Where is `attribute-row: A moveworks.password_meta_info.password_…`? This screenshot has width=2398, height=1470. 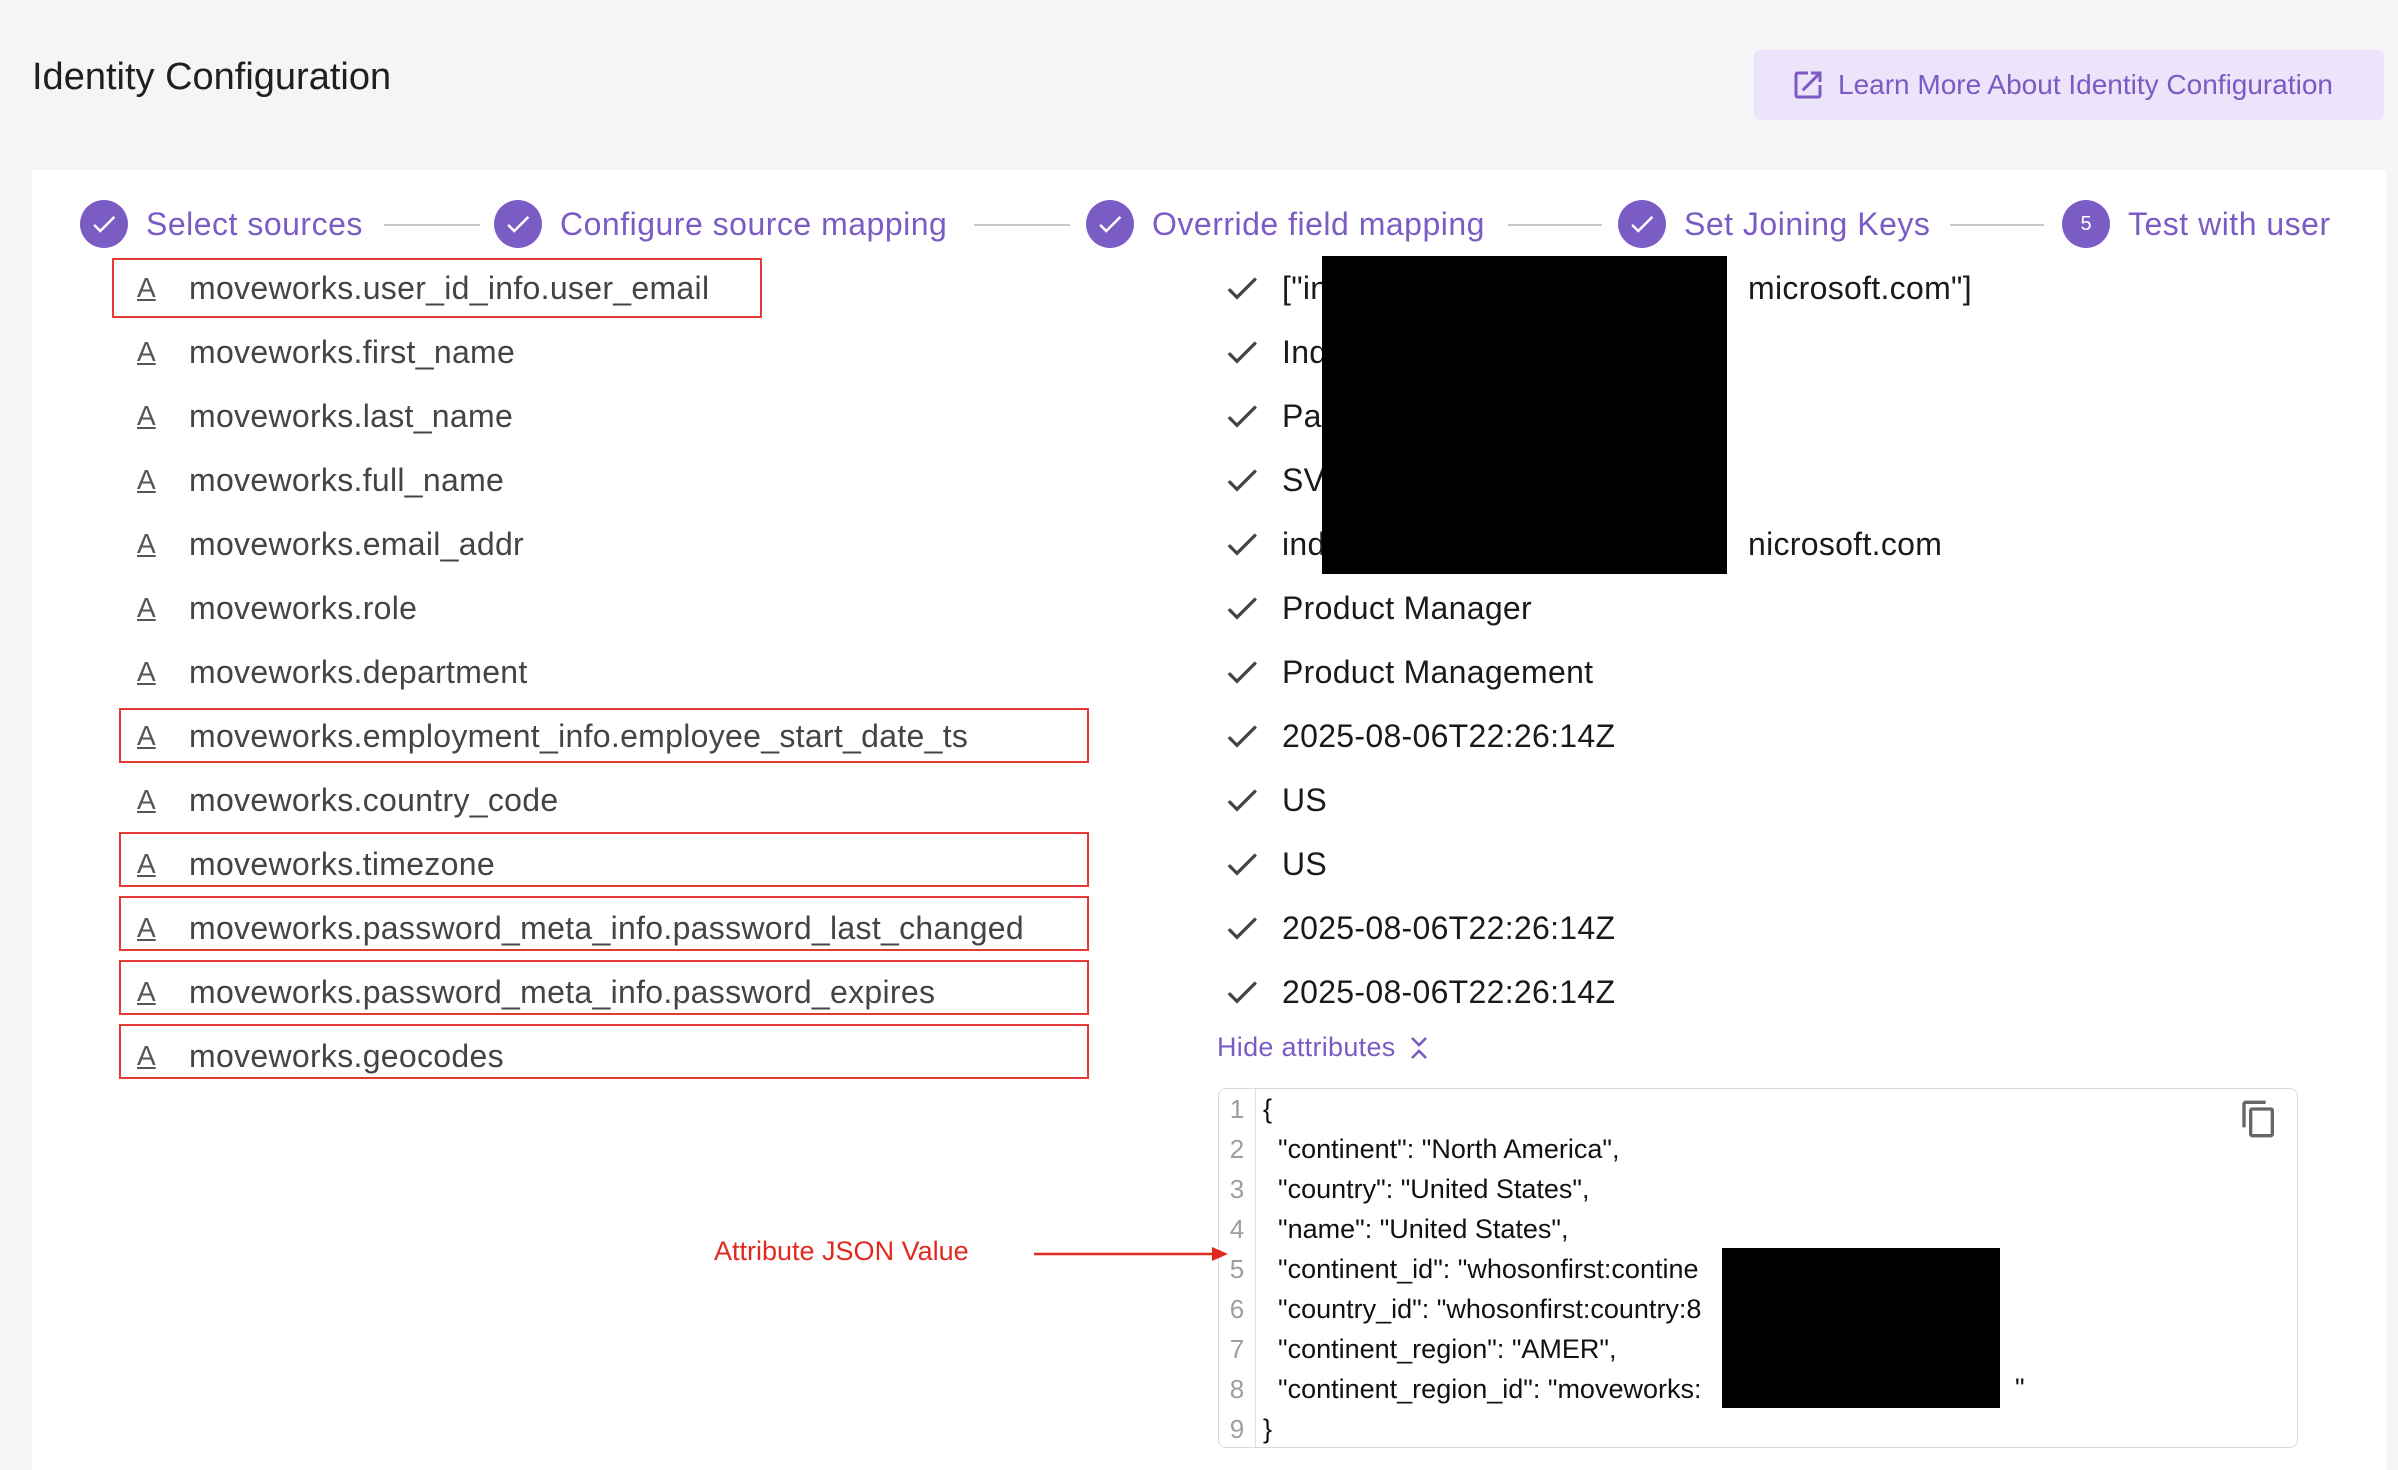 attribute-row: A moveworks.password_meta_info.password_… is located at coordinates (573, 928).